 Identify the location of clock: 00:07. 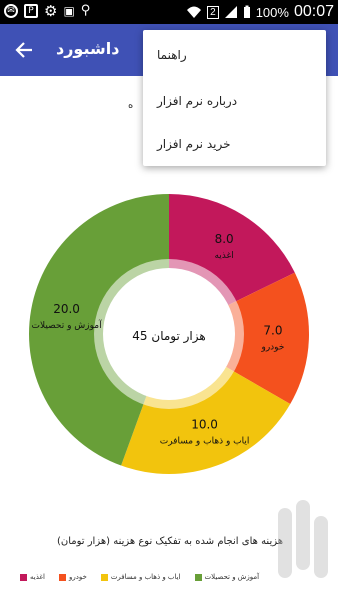
(313, 11).